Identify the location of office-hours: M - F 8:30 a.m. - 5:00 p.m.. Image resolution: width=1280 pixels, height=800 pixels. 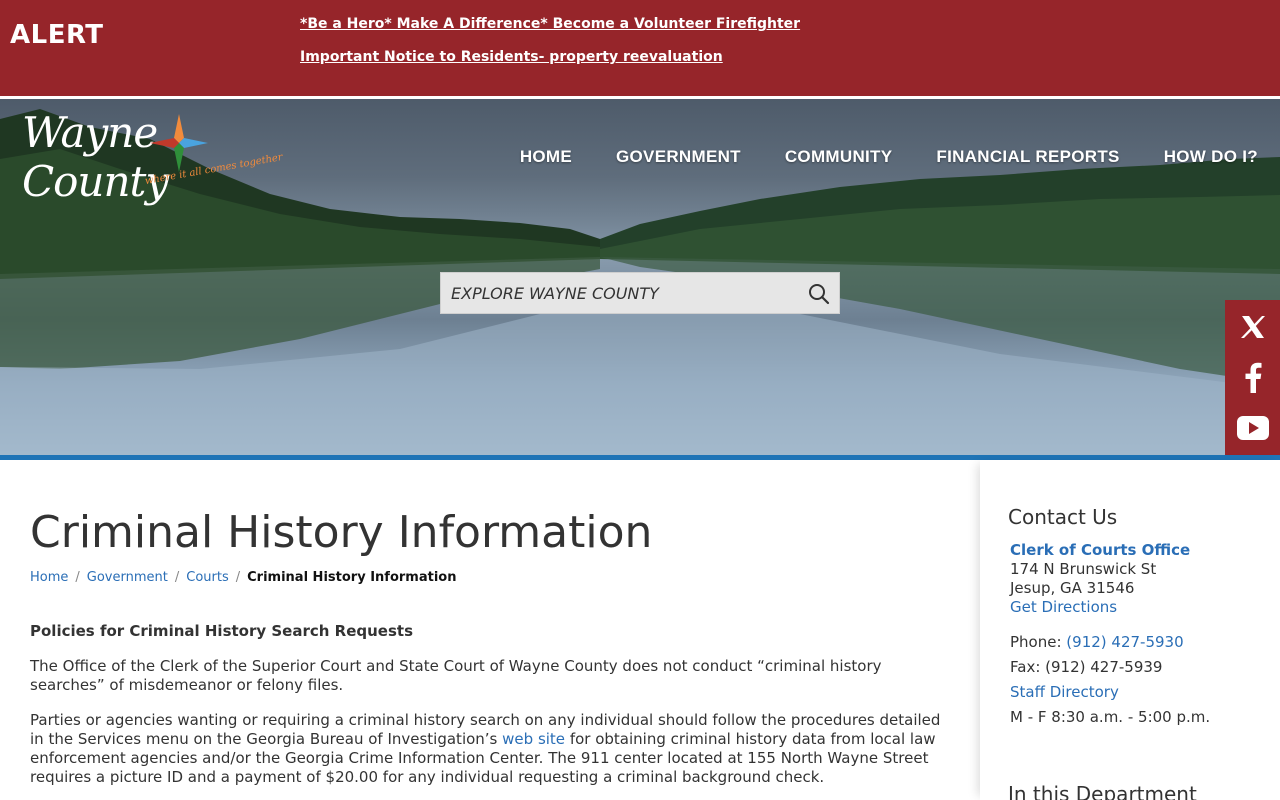
(1110, 717).